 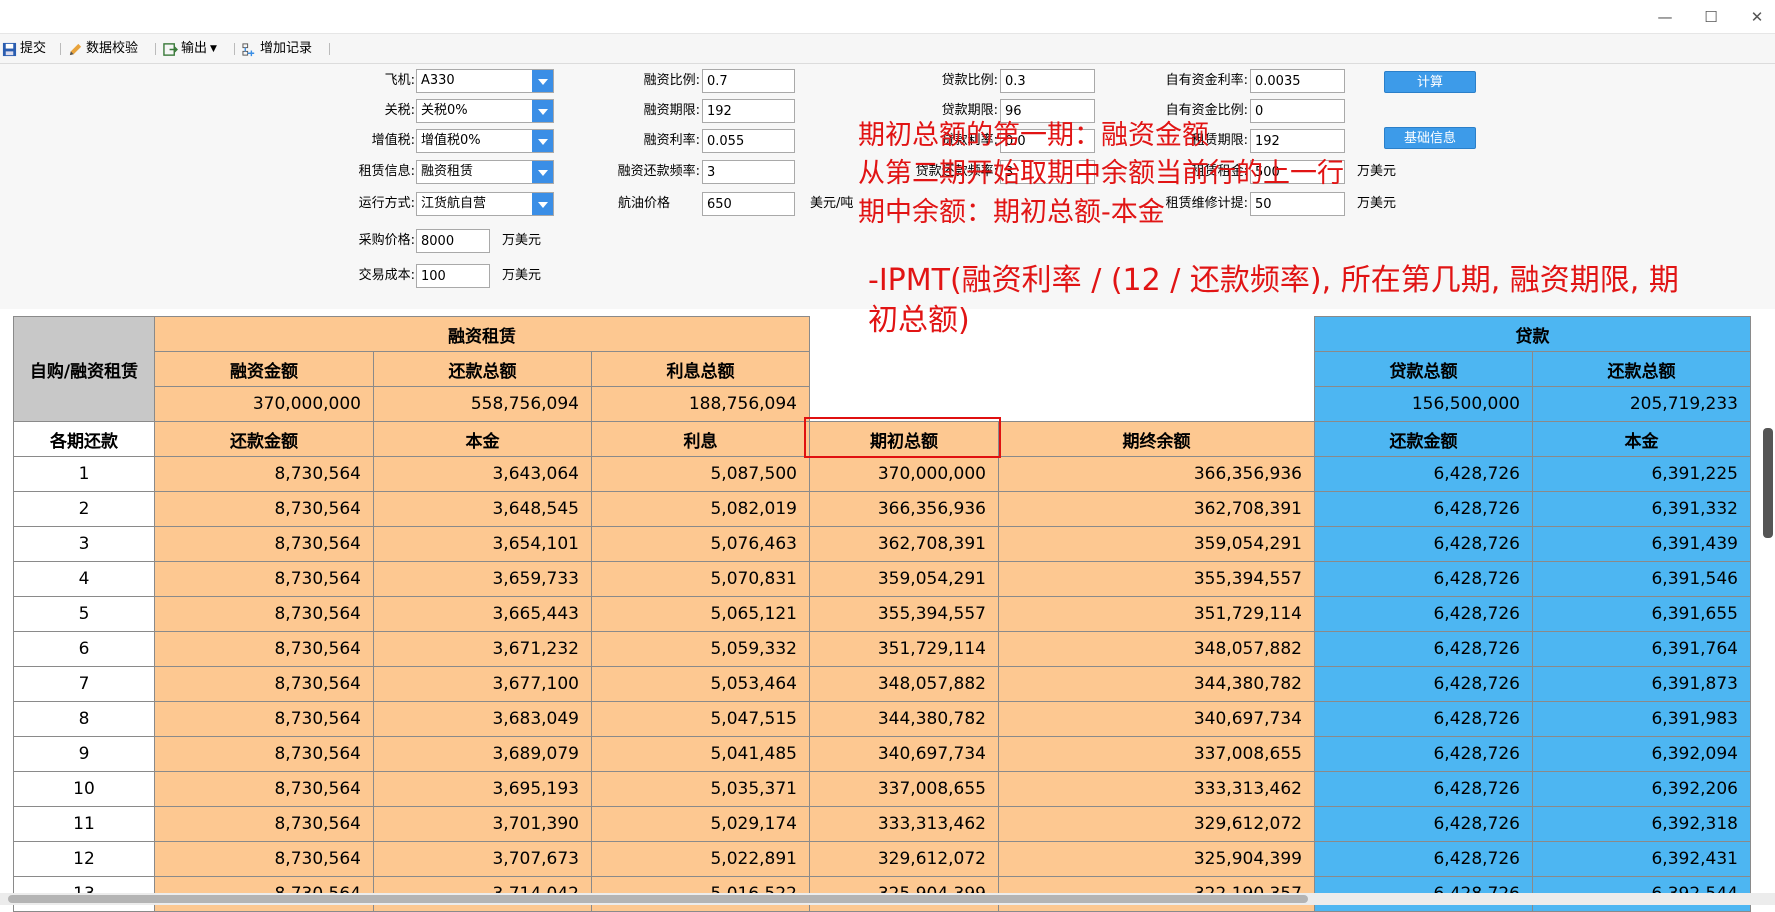 I want to click on validate-button: 数据校验, so click(x=103, y=49).